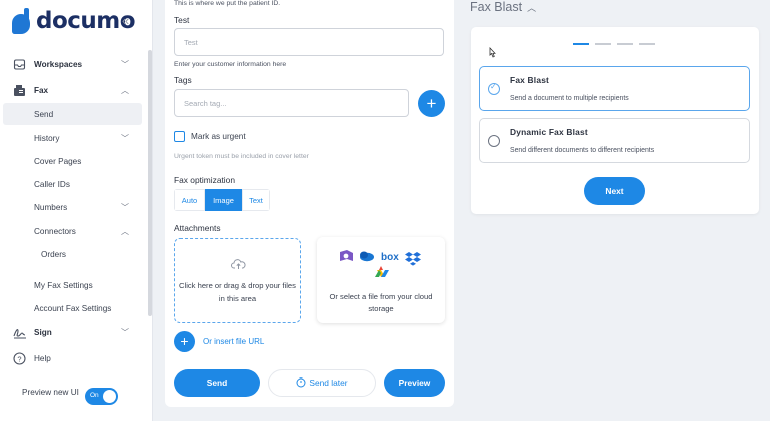 The height and width of the screenshot is (421, 770). Describe the element at coordinates (204, 180) in the screenshot. I see `fax-optimization-label: Fax optimization` at that location.